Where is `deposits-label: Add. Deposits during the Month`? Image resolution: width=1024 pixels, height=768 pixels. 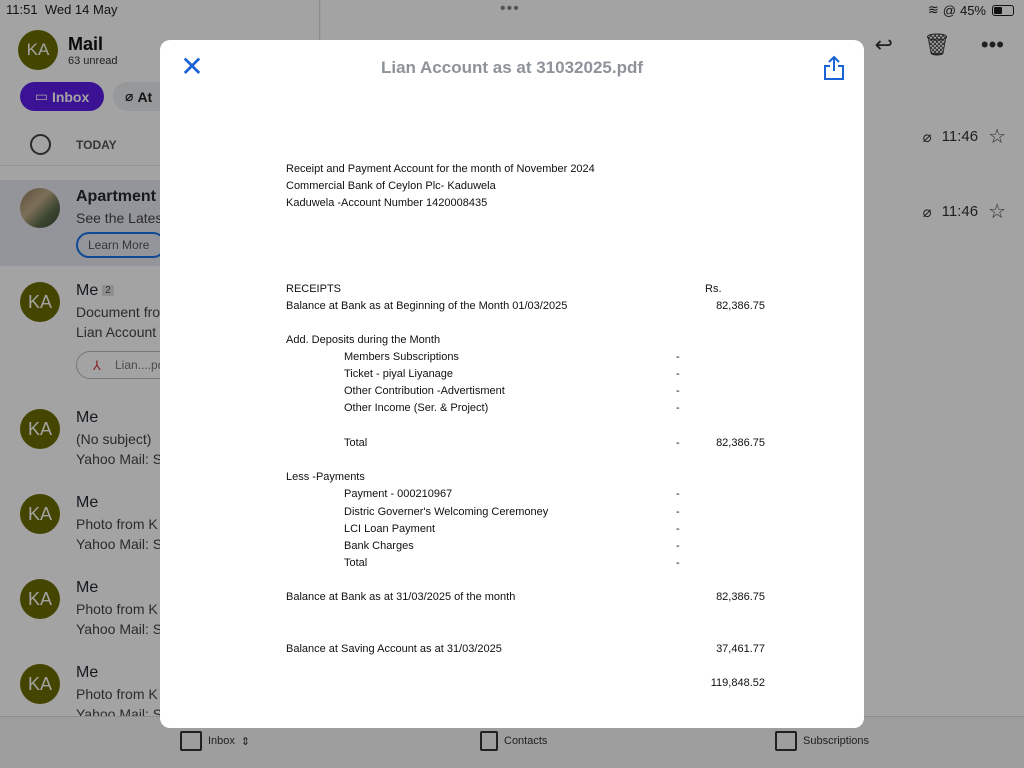
deposits-label: Add. Deposits during the Month is located at coordinates (363, 340).